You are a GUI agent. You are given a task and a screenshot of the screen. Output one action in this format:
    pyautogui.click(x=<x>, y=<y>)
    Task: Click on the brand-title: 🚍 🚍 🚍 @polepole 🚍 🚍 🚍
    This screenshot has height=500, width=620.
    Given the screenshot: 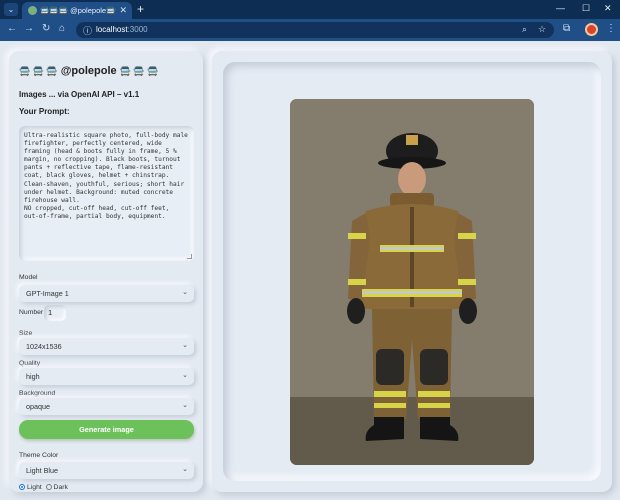 What is the action you would take?
    pyautogui.click(x=88, y=71)
    